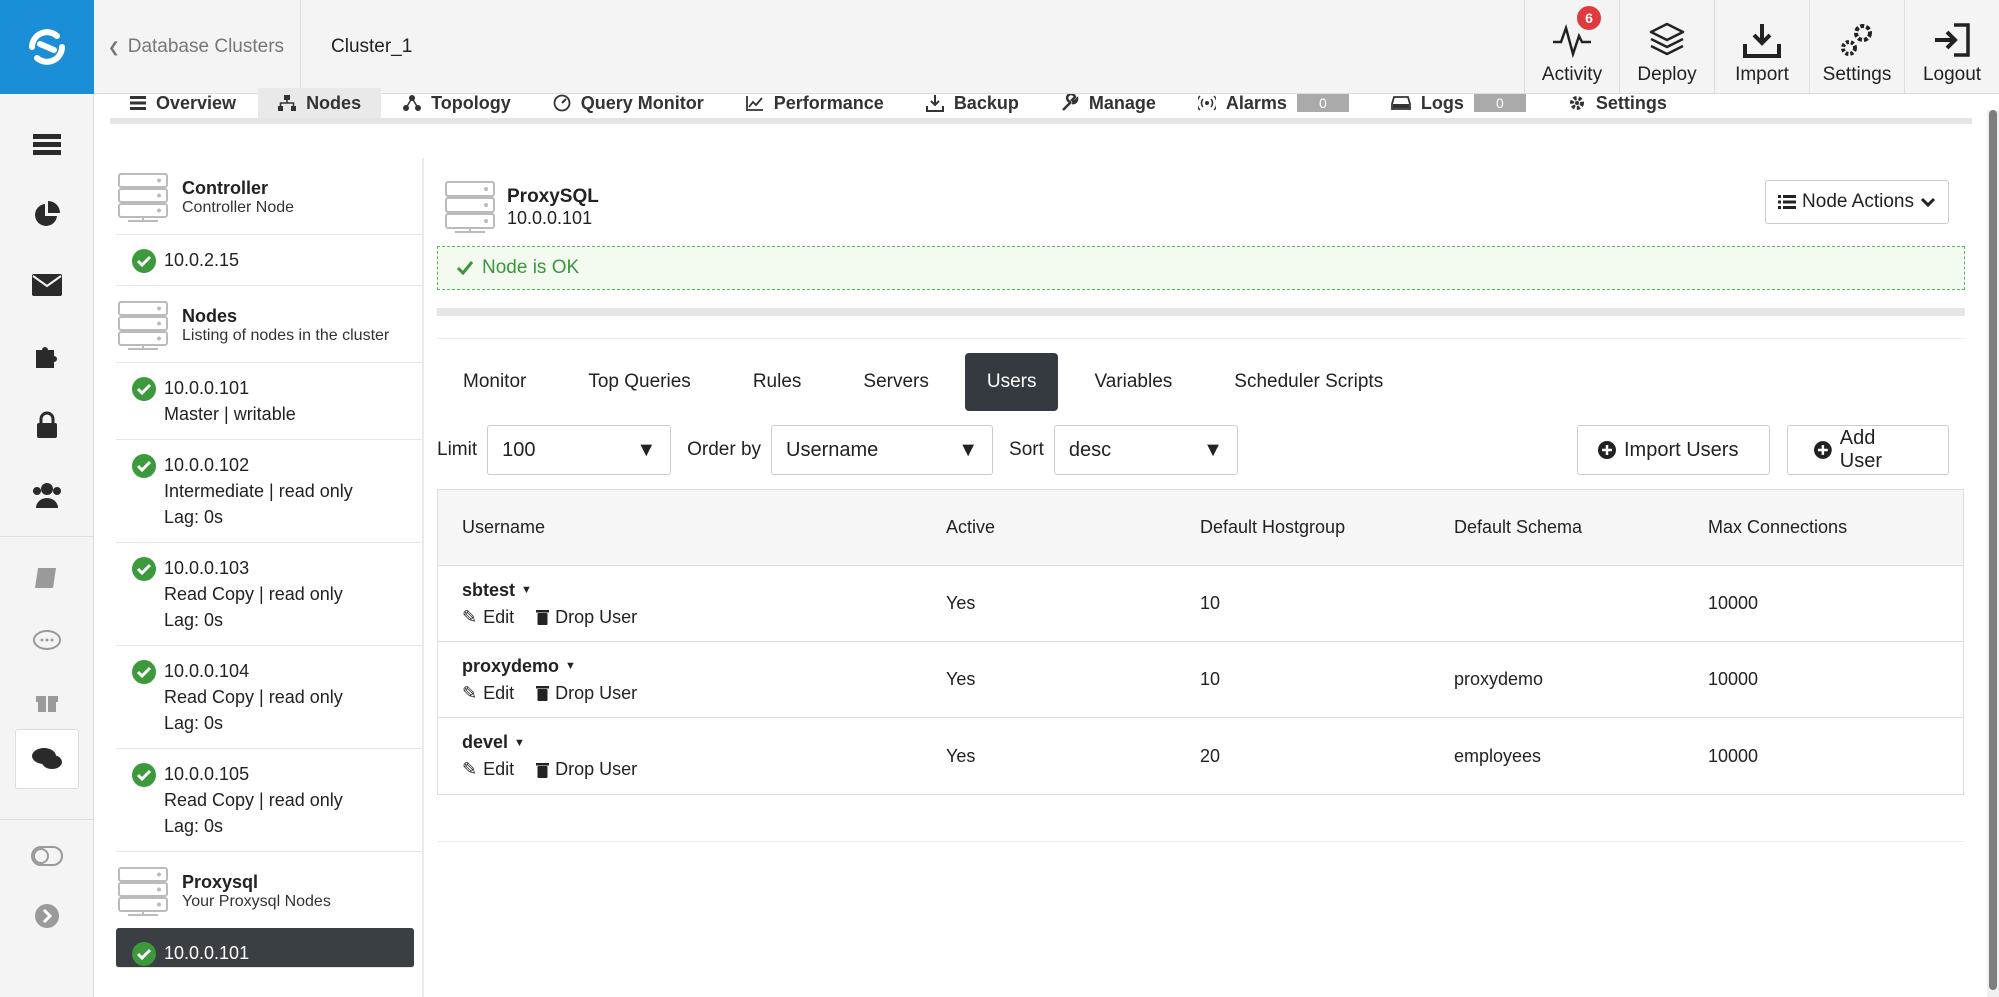 The height and width of the screenshot is (997, 1999). Describe the element at coordinates (457, 449) in the screenshot. I see `limit-label: Limit` at that location.